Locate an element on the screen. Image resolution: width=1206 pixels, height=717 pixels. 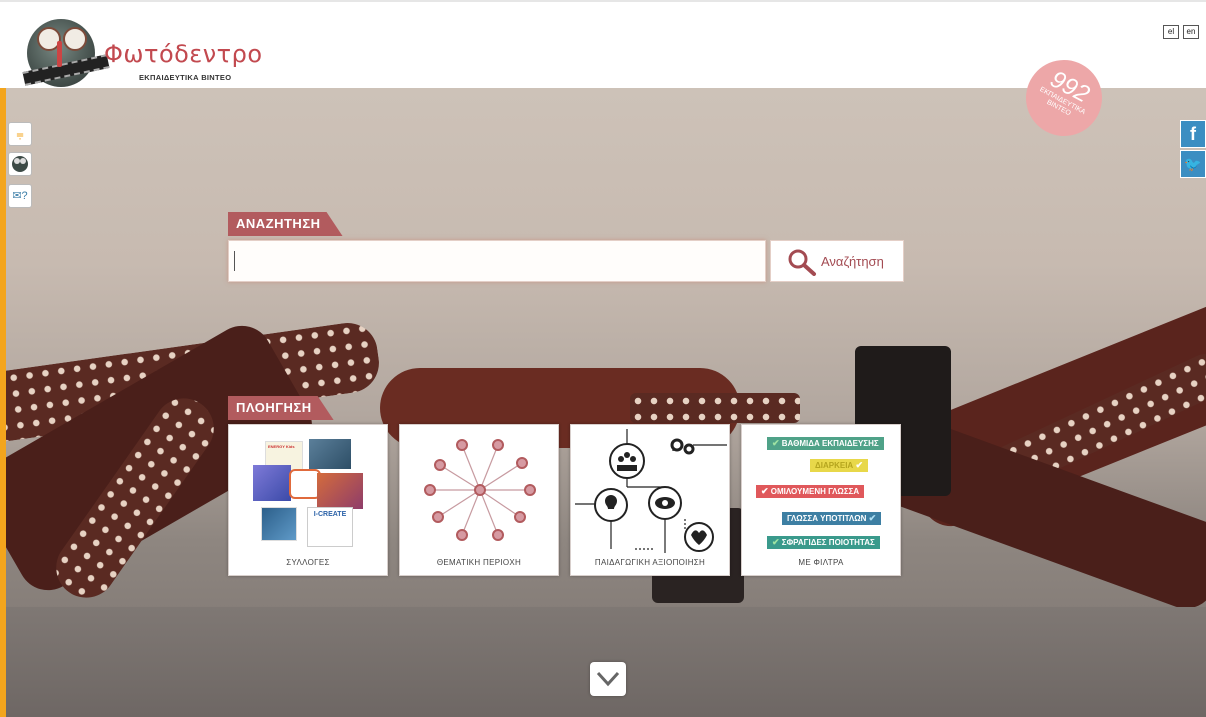
rss-icon: ⩦ is located at coordinates (20, 134).